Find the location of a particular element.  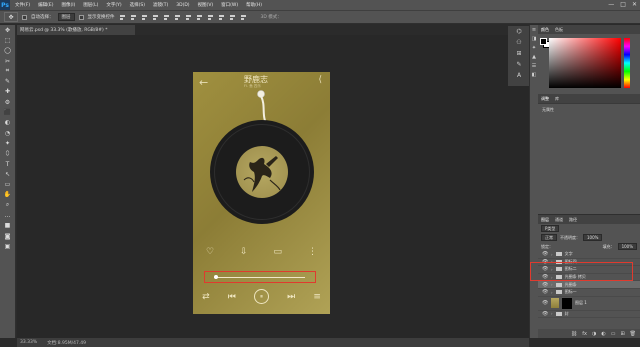

tab-layers: 图层 is located at coordinates (545, 220).